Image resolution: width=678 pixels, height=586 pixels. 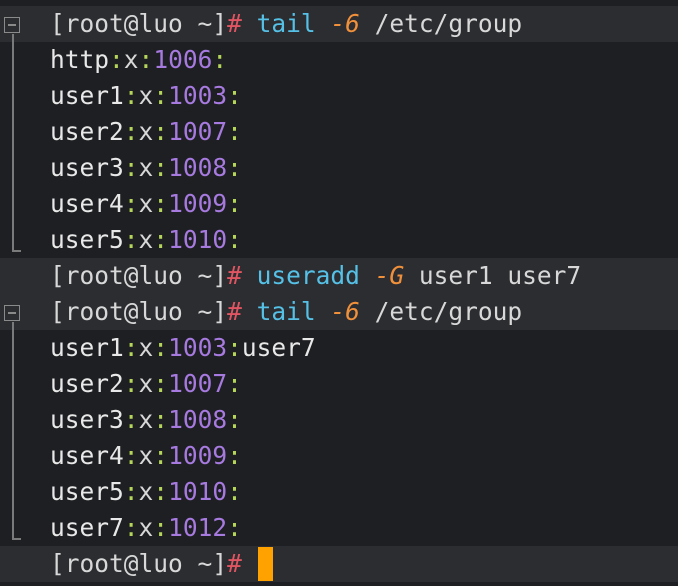 I want to click on group-entry-line-text: user1:x:1003:, so click(x=146, y=96).